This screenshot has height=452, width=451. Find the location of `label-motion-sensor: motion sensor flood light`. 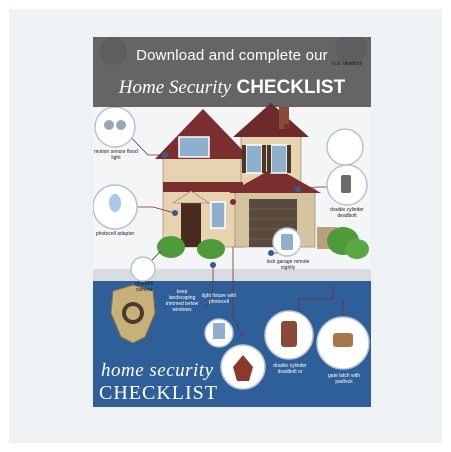

label-motion-sensor: motion sensor flood light is located at coordinates (116, 155).